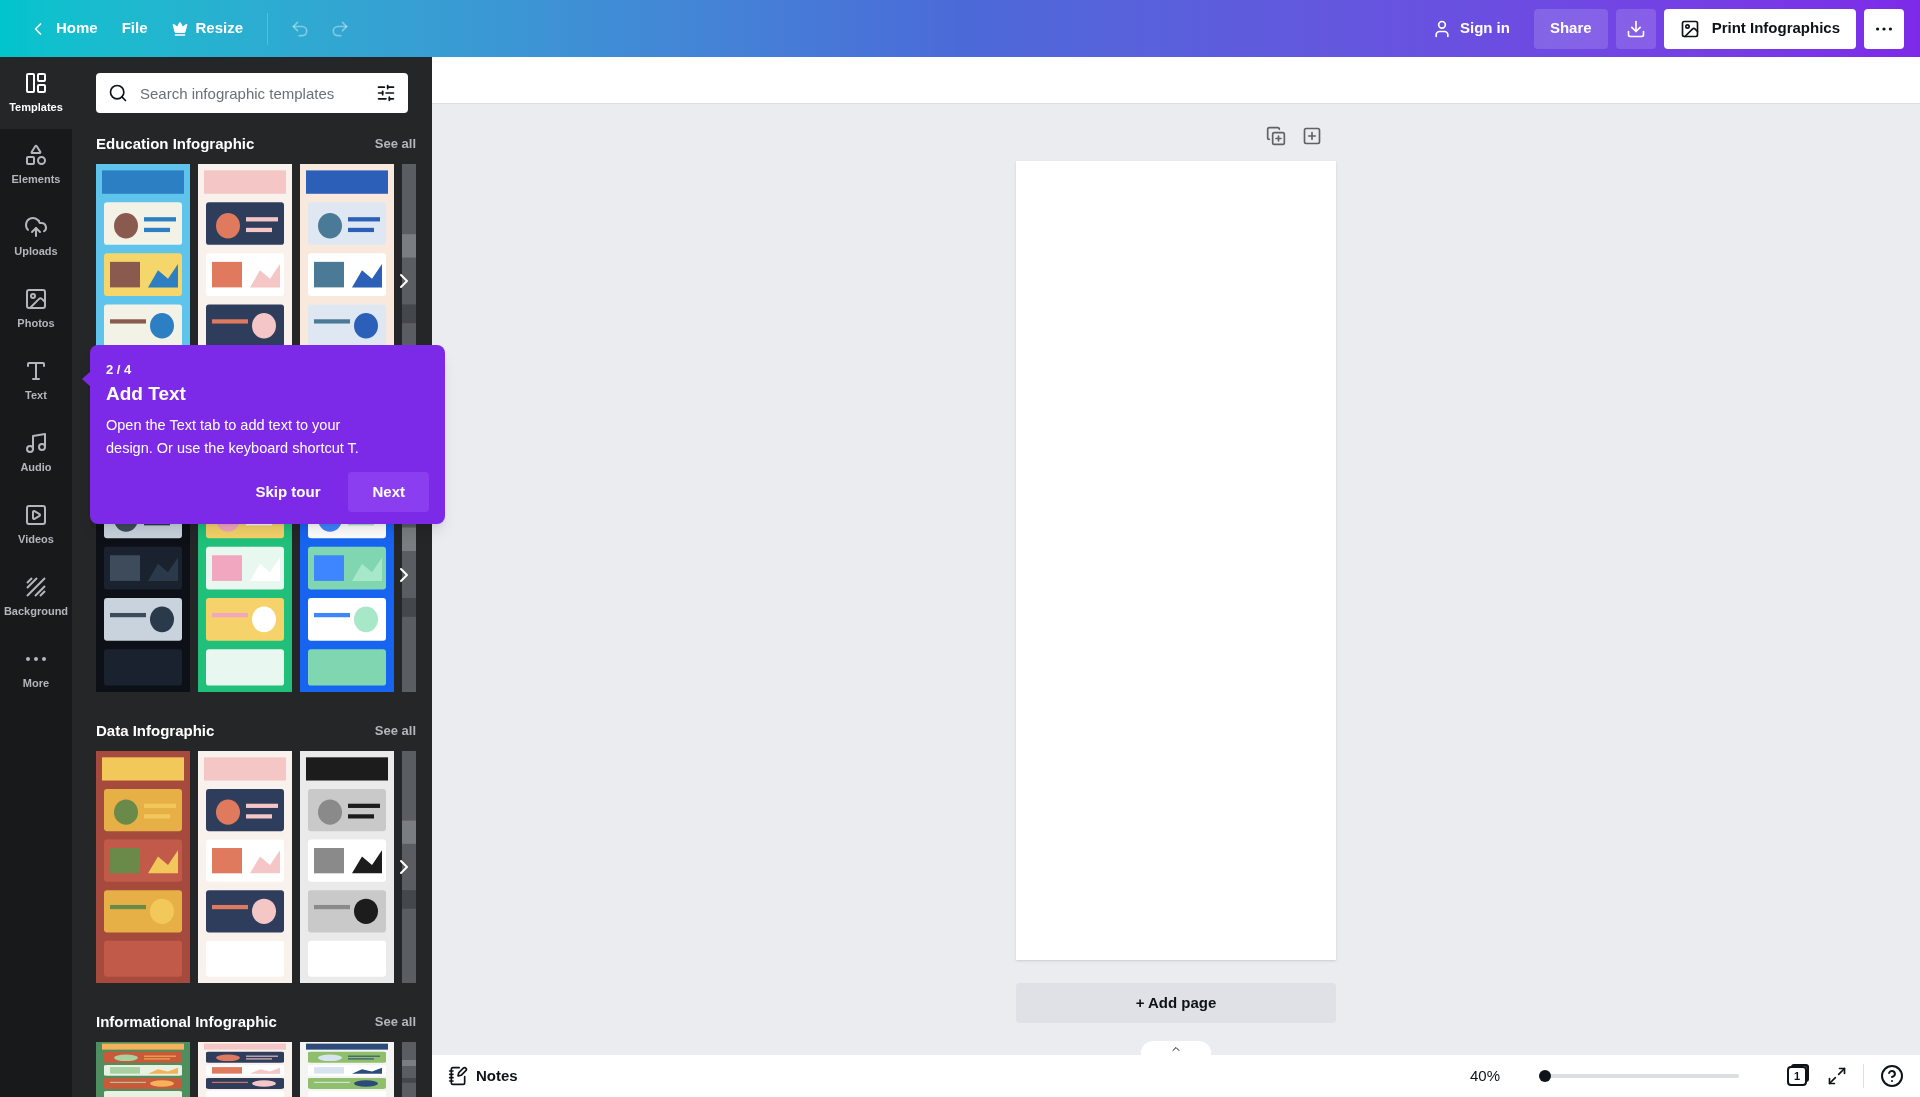 The height and width of the screenshot is (1097, 1920). What do you see at coordinates (1892, 1076) in the screenshot?
I see `help-icon` at bounding box center [1892, 1076].